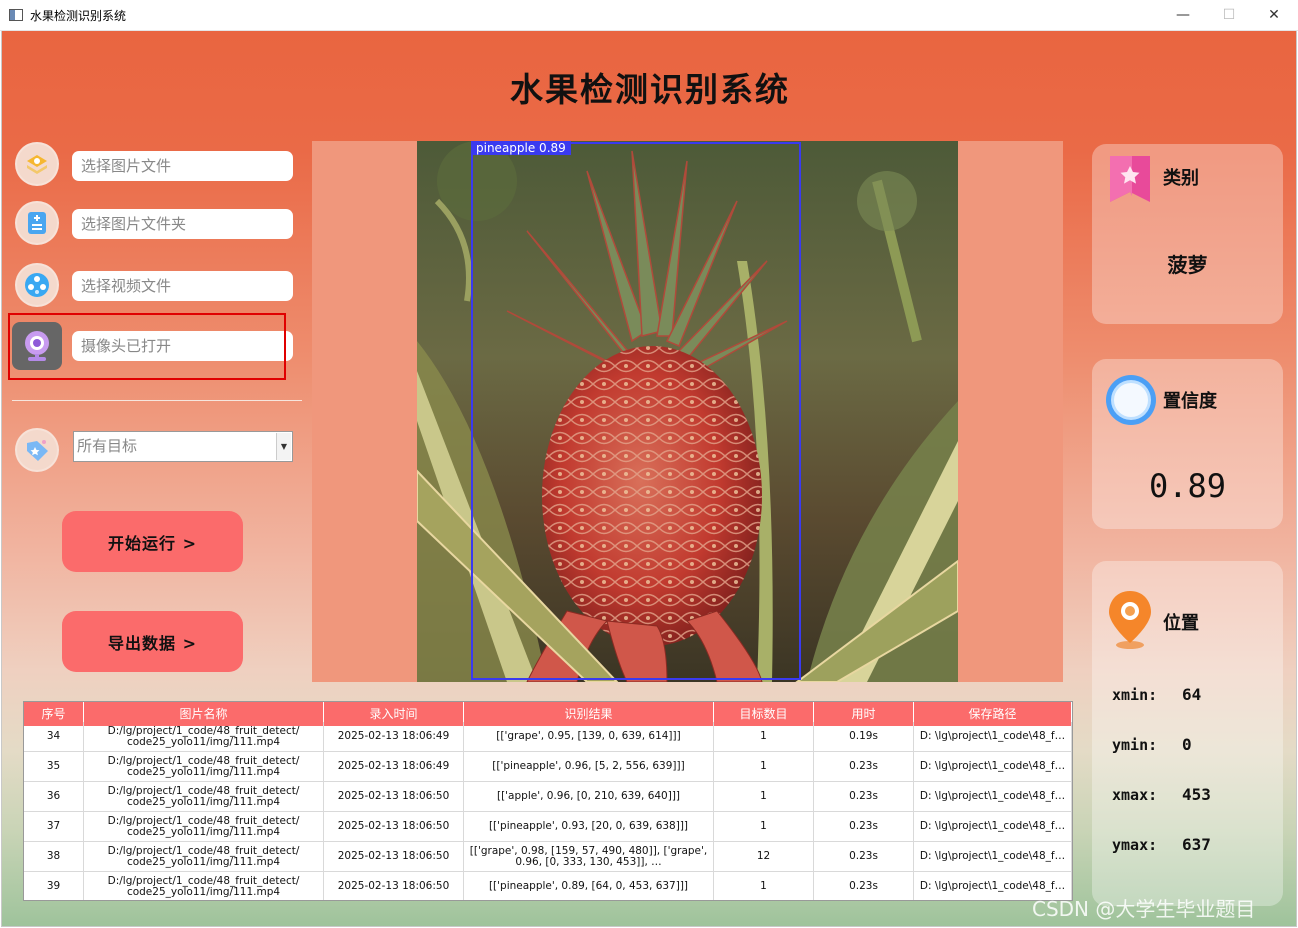  Describe the element at coordinates (589, 886) in the screenshot. I see `cell-result: [['pineapple', 0.89, [64, 0, 453, 637]]]` at that location.